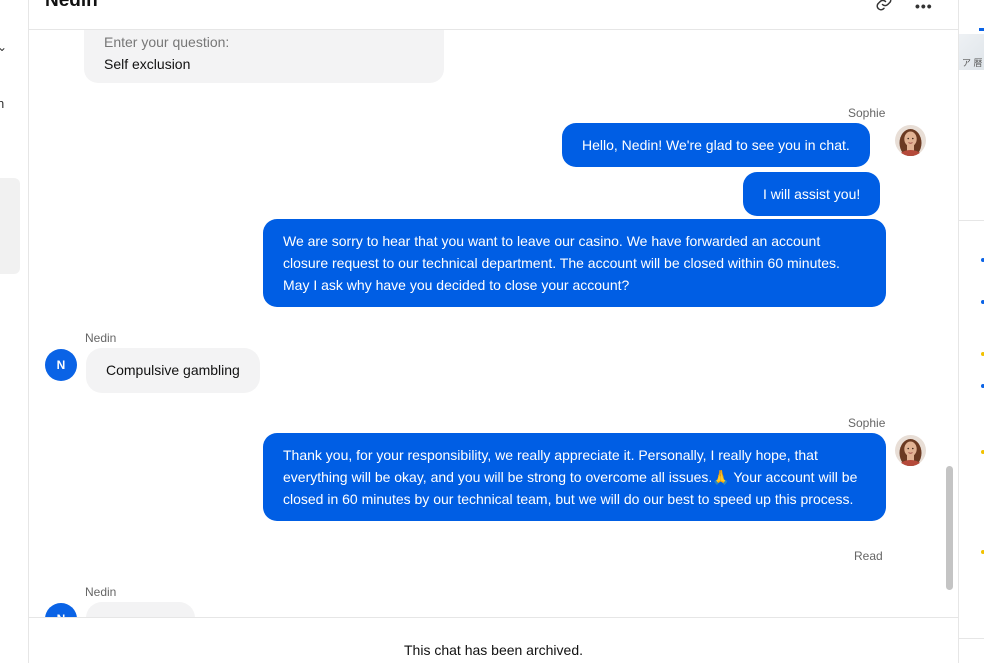 This screenshot has width=984, height=663. I want to click on sidebar-selected-item, so click(10, 226).